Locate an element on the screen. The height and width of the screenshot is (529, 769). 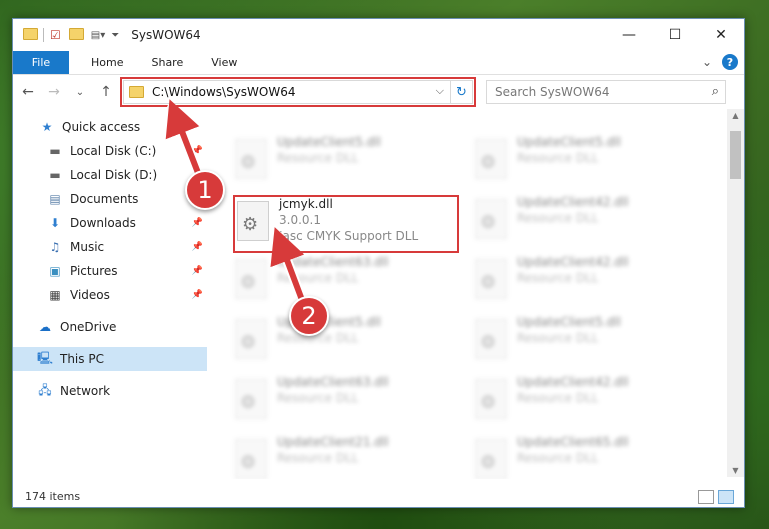
videos-icon: ▦ is located at coordinates (55, 295).